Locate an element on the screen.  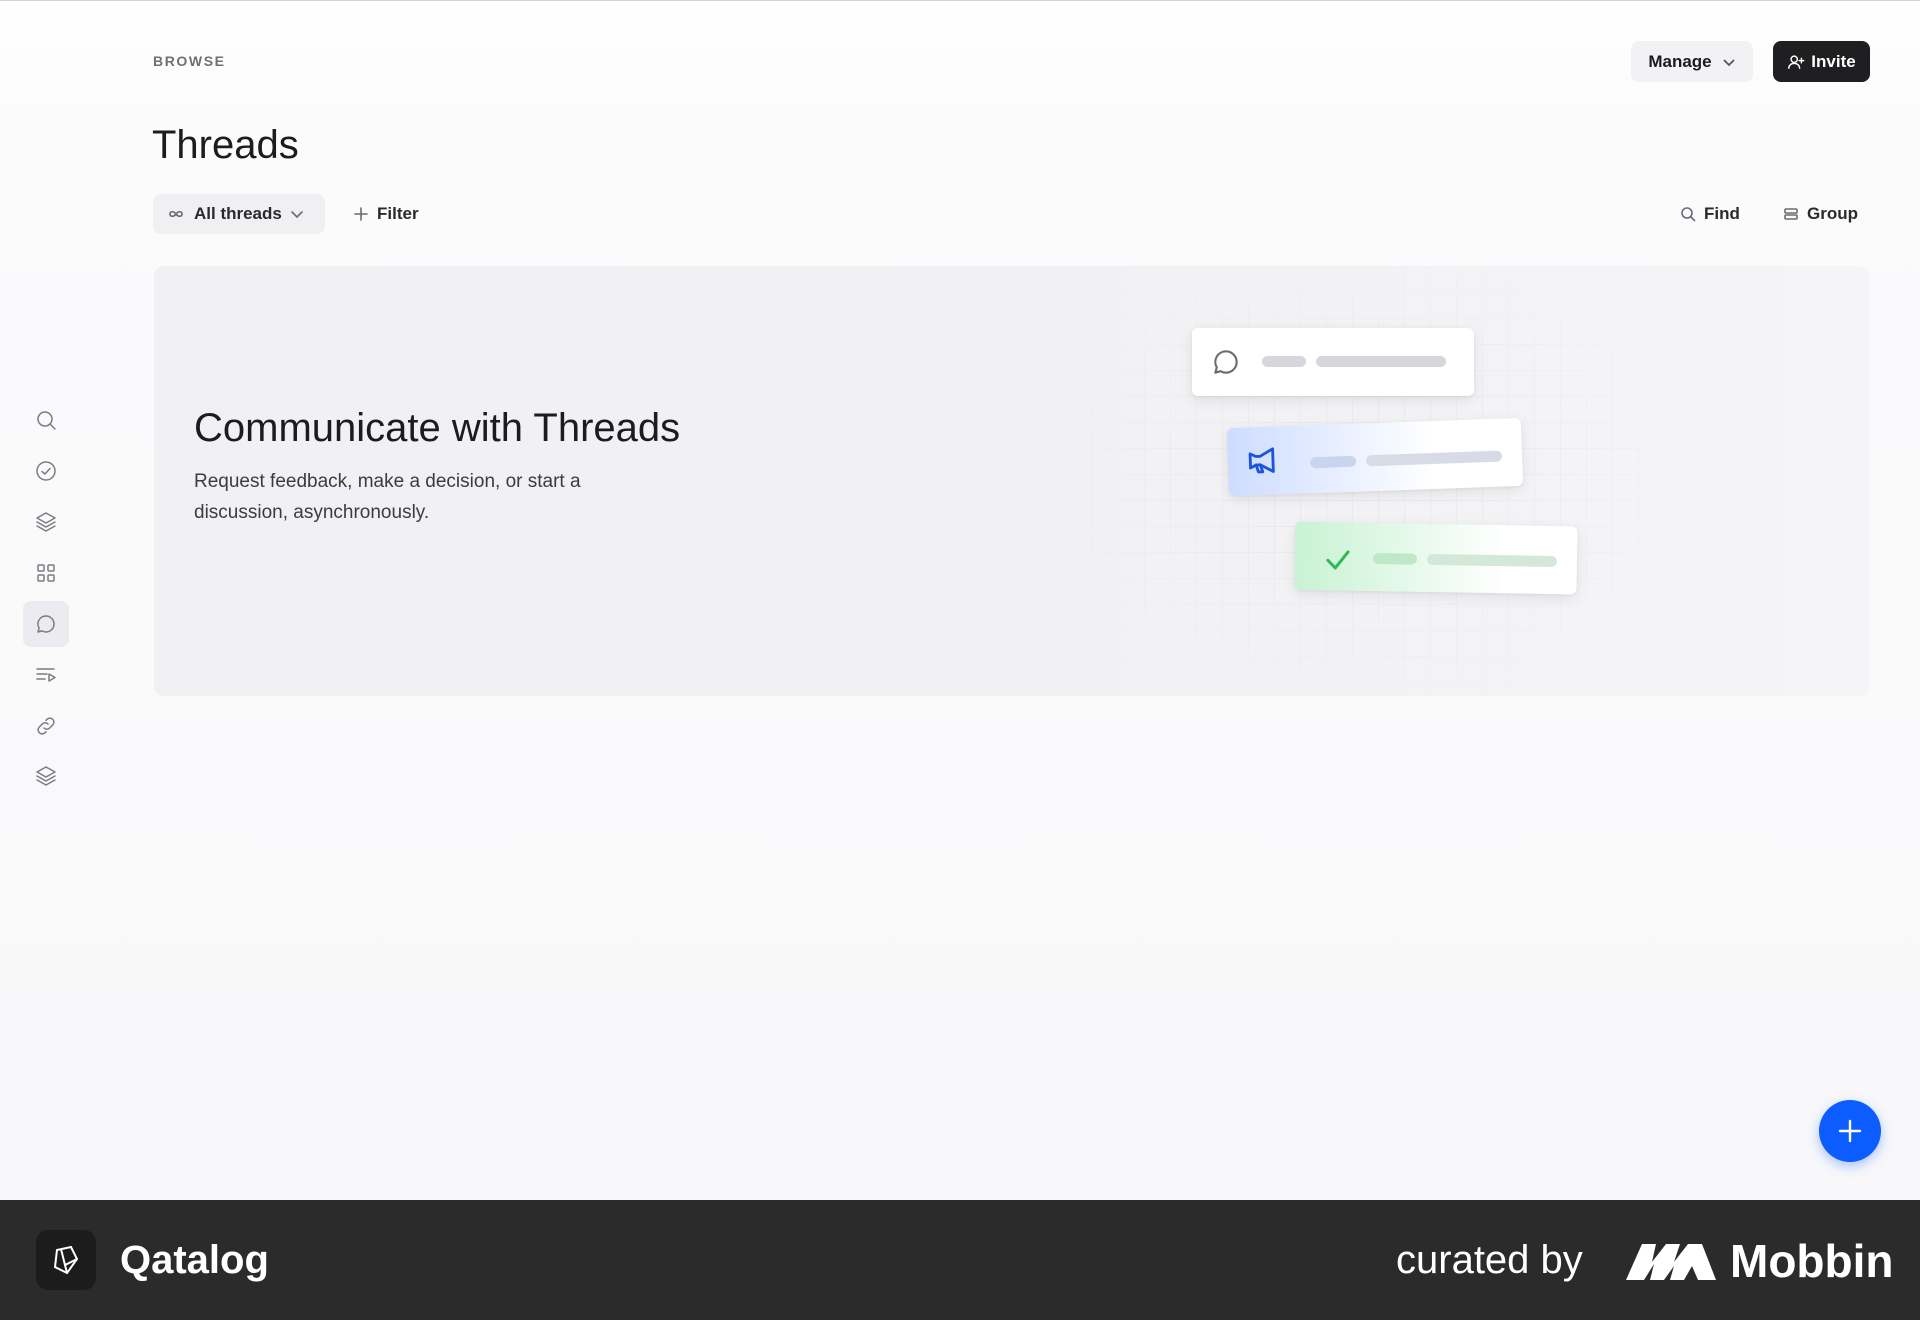
sidebar-item-stack is located at coordinates (46, 776).